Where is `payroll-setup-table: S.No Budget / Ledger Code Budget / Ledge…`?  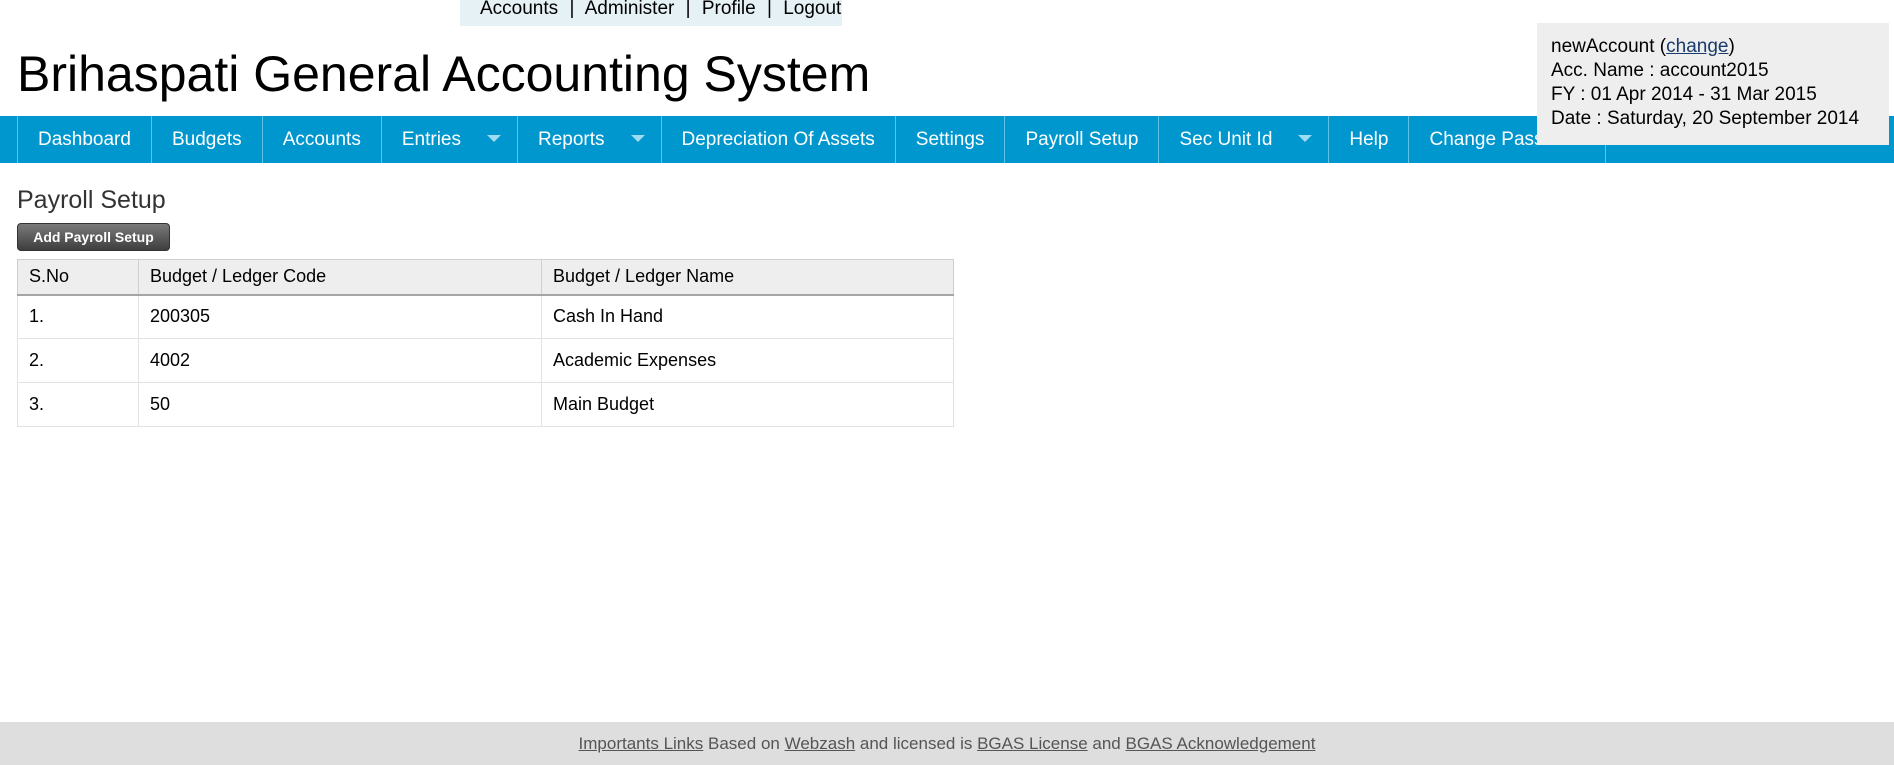
payroll-setup-table: S.No Budget / Ledger Code Budget / Ledge… is located at coordinates (485, 343).